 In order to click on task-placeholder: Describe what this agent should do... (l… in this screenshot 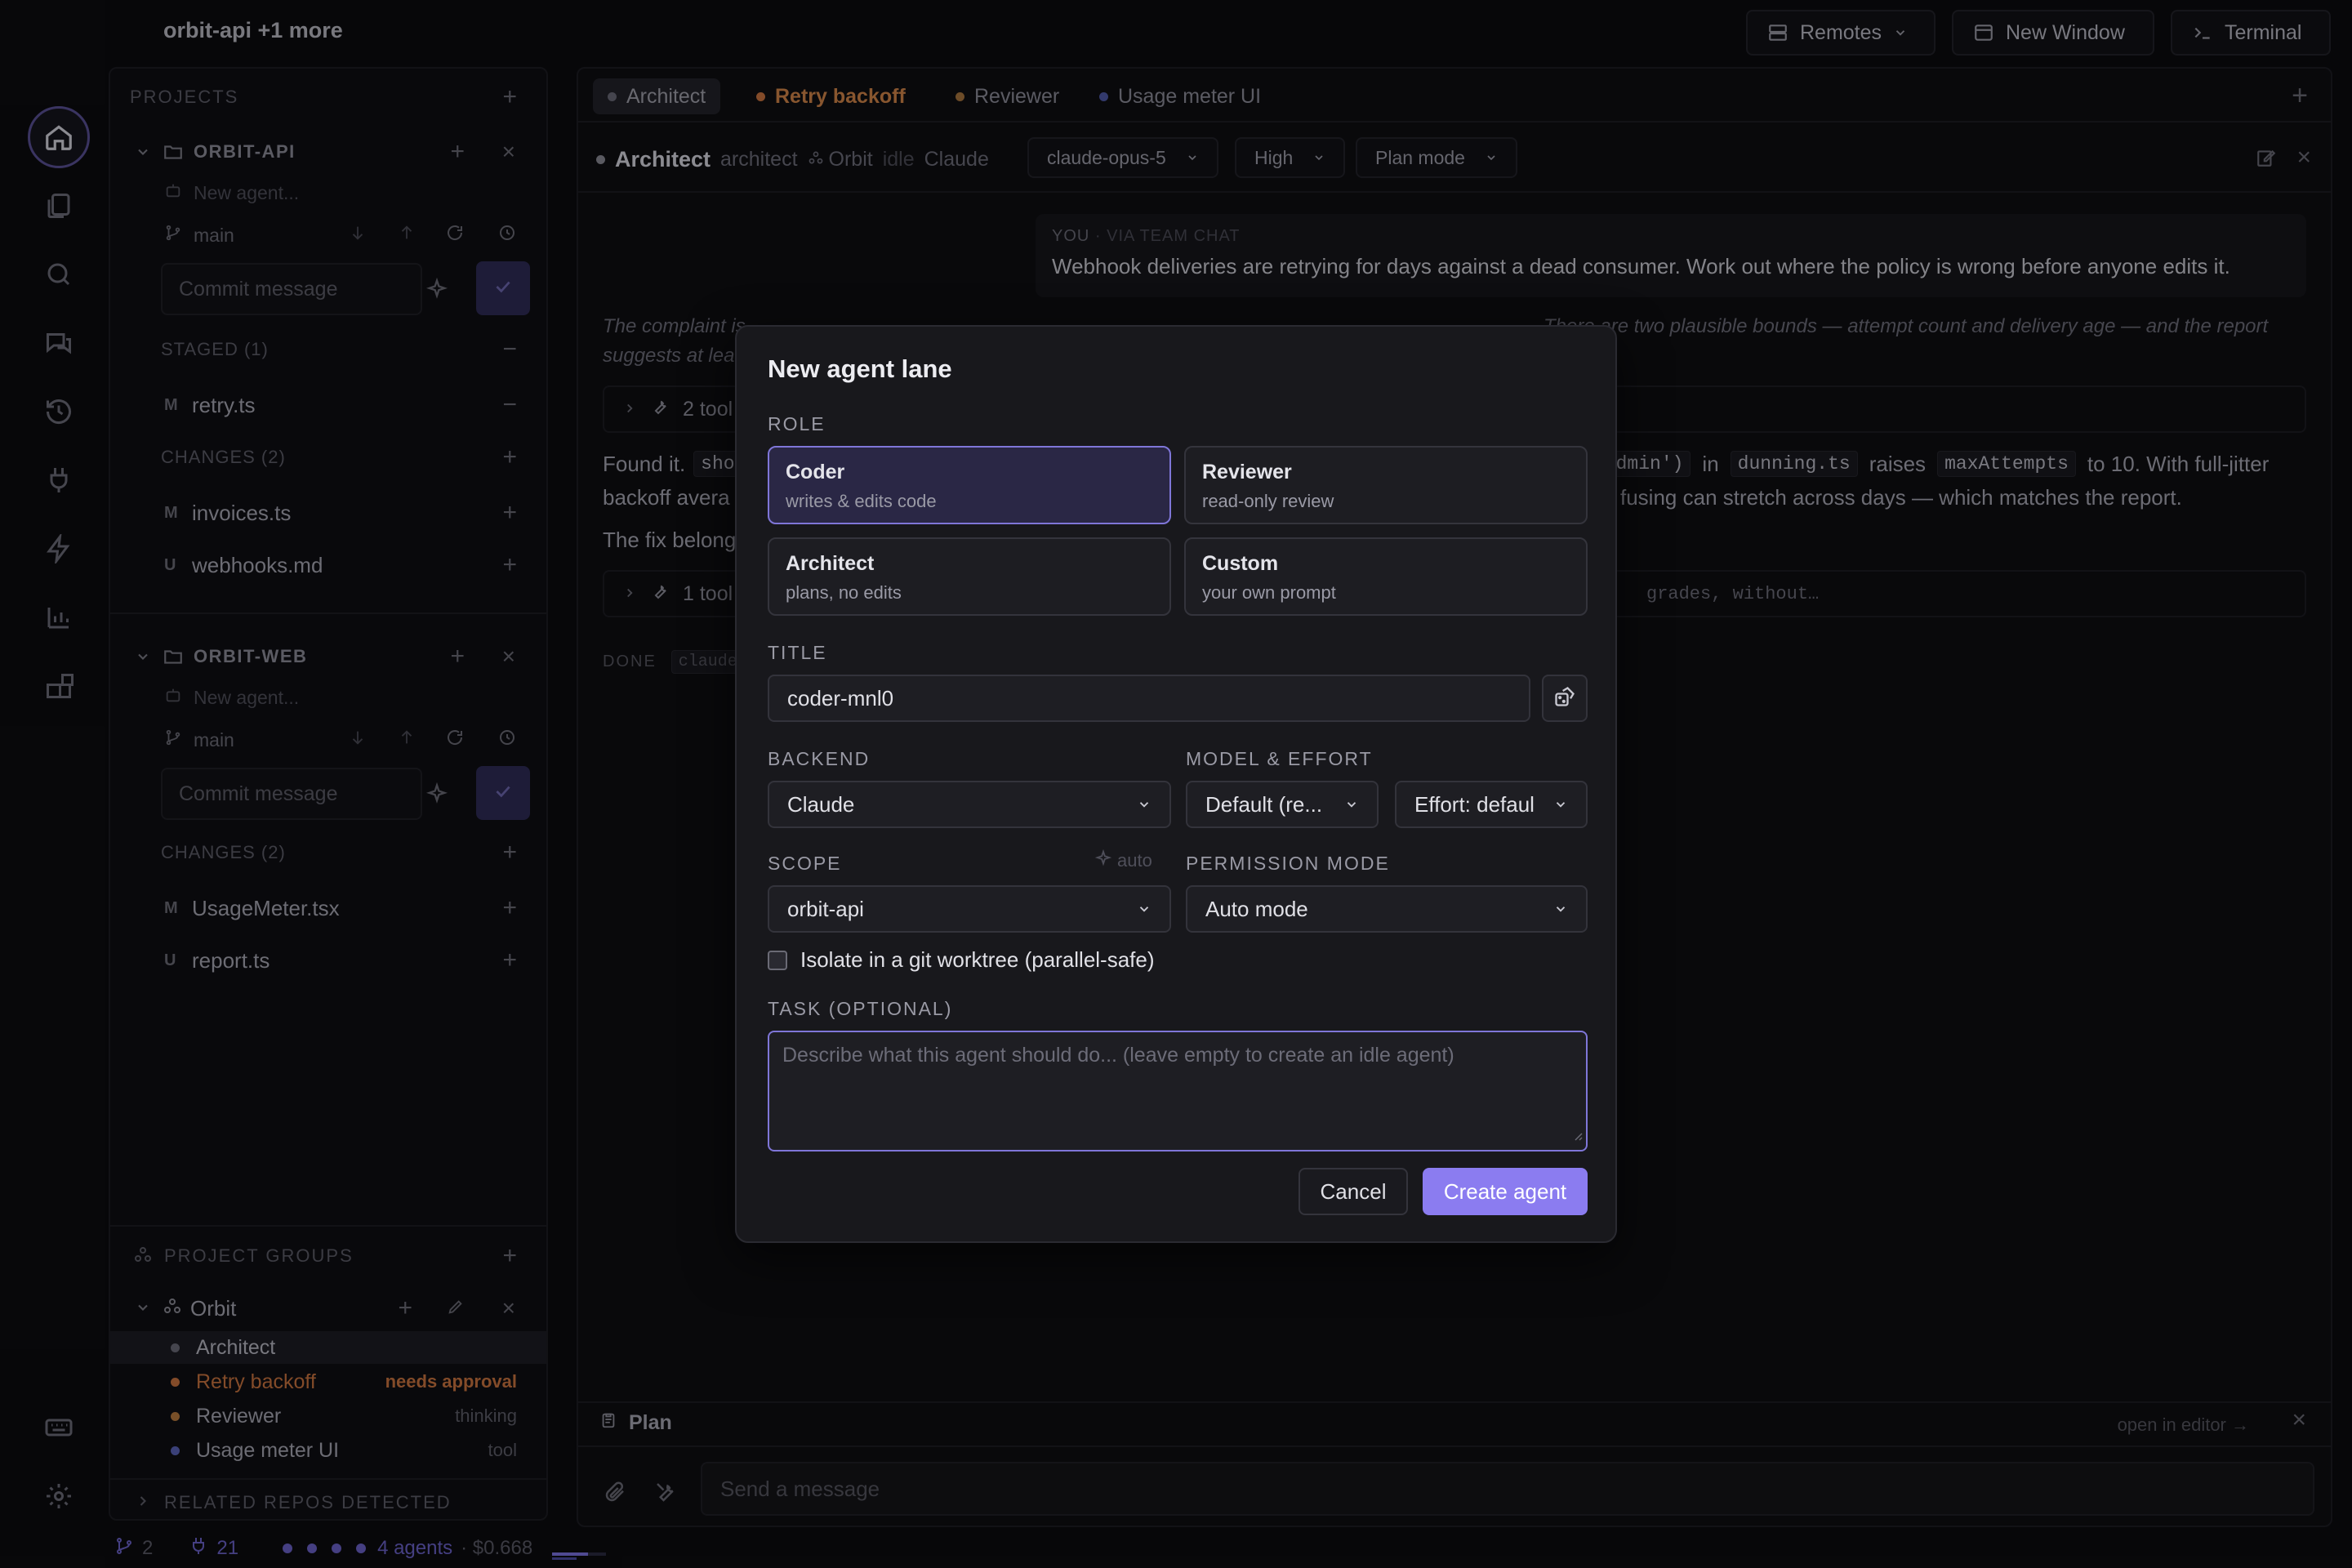, I will do `click(1118, 1055)`.